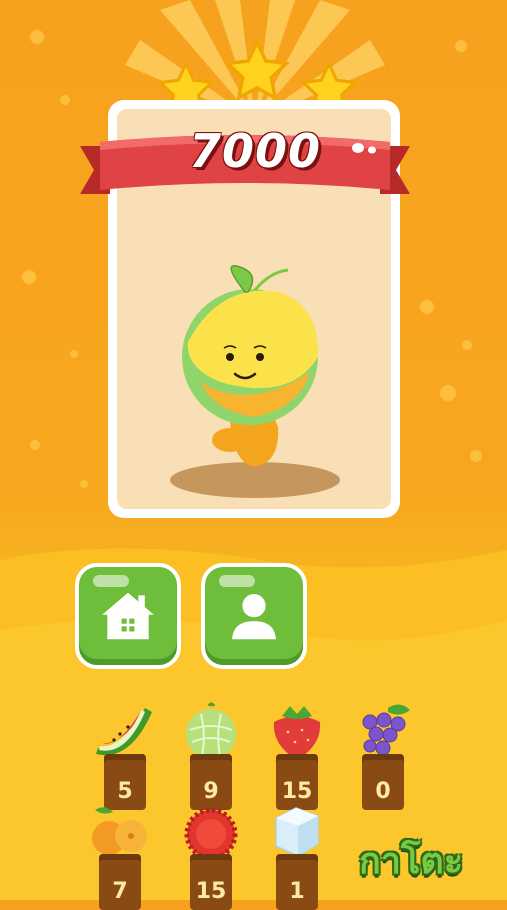 Image resolution: width=507 pixels, height=910 pixels. I want to click on stump: 1, so click(297, 882).